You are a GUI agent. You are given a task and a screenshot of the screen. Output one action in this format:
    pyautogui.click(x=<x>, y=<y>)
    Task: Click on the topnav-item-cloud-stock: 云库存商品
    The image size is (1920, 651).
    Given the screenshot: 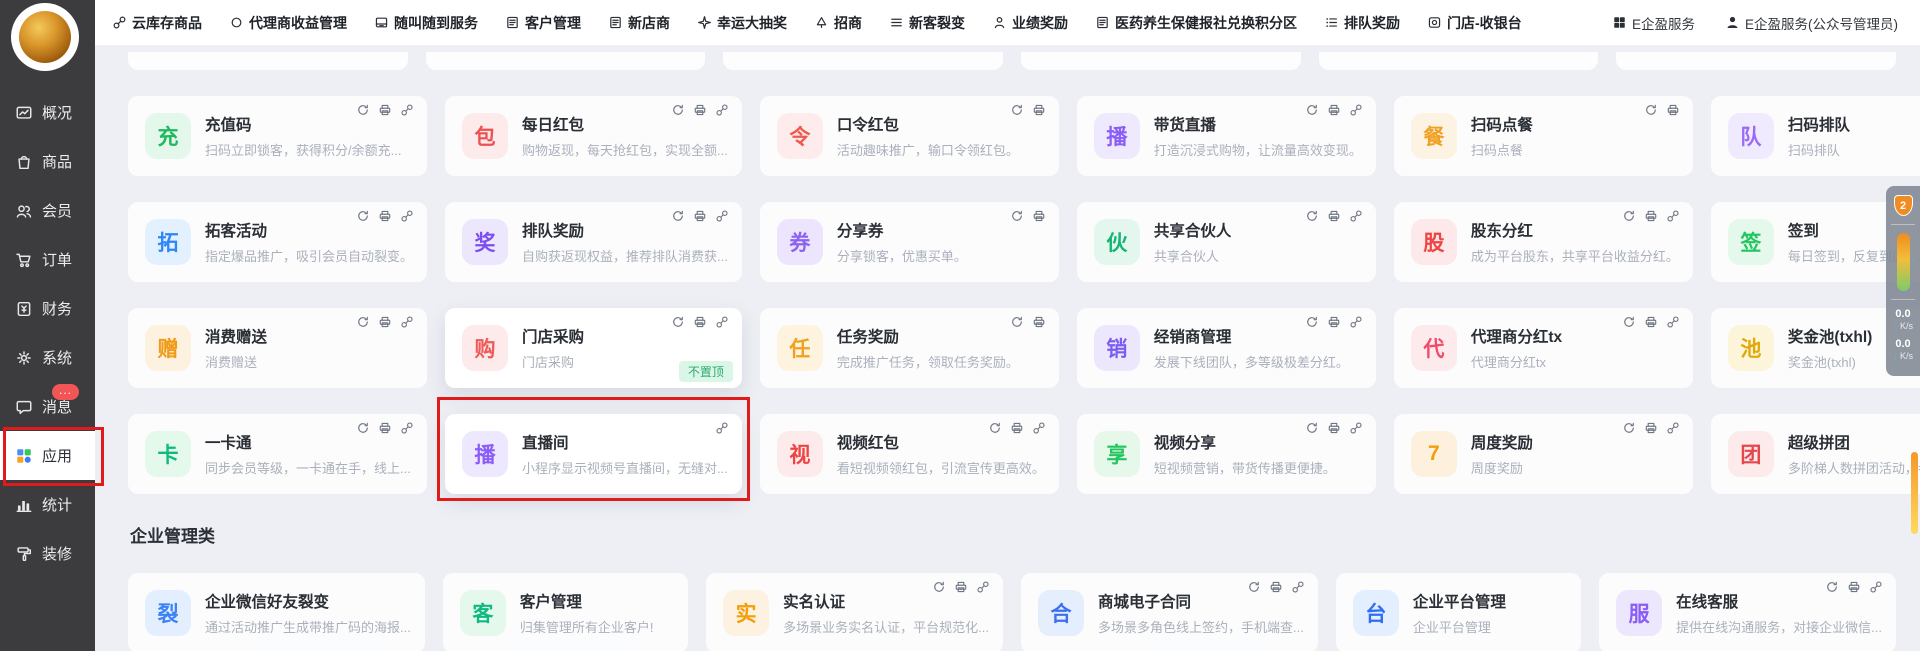 What is the action you would take?
    pyautogui.click(x=157, y=23)
    